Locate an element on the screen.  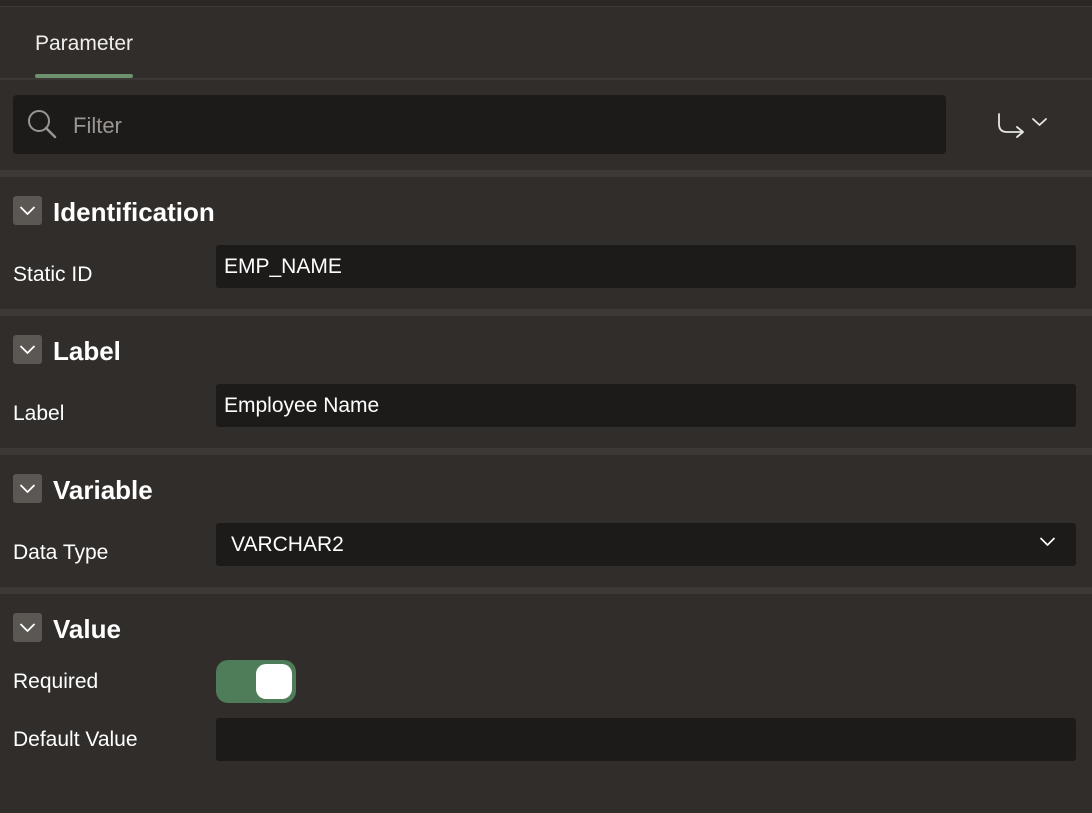
tab-parameter-label: Parameter is located at coordinates (84, 43).